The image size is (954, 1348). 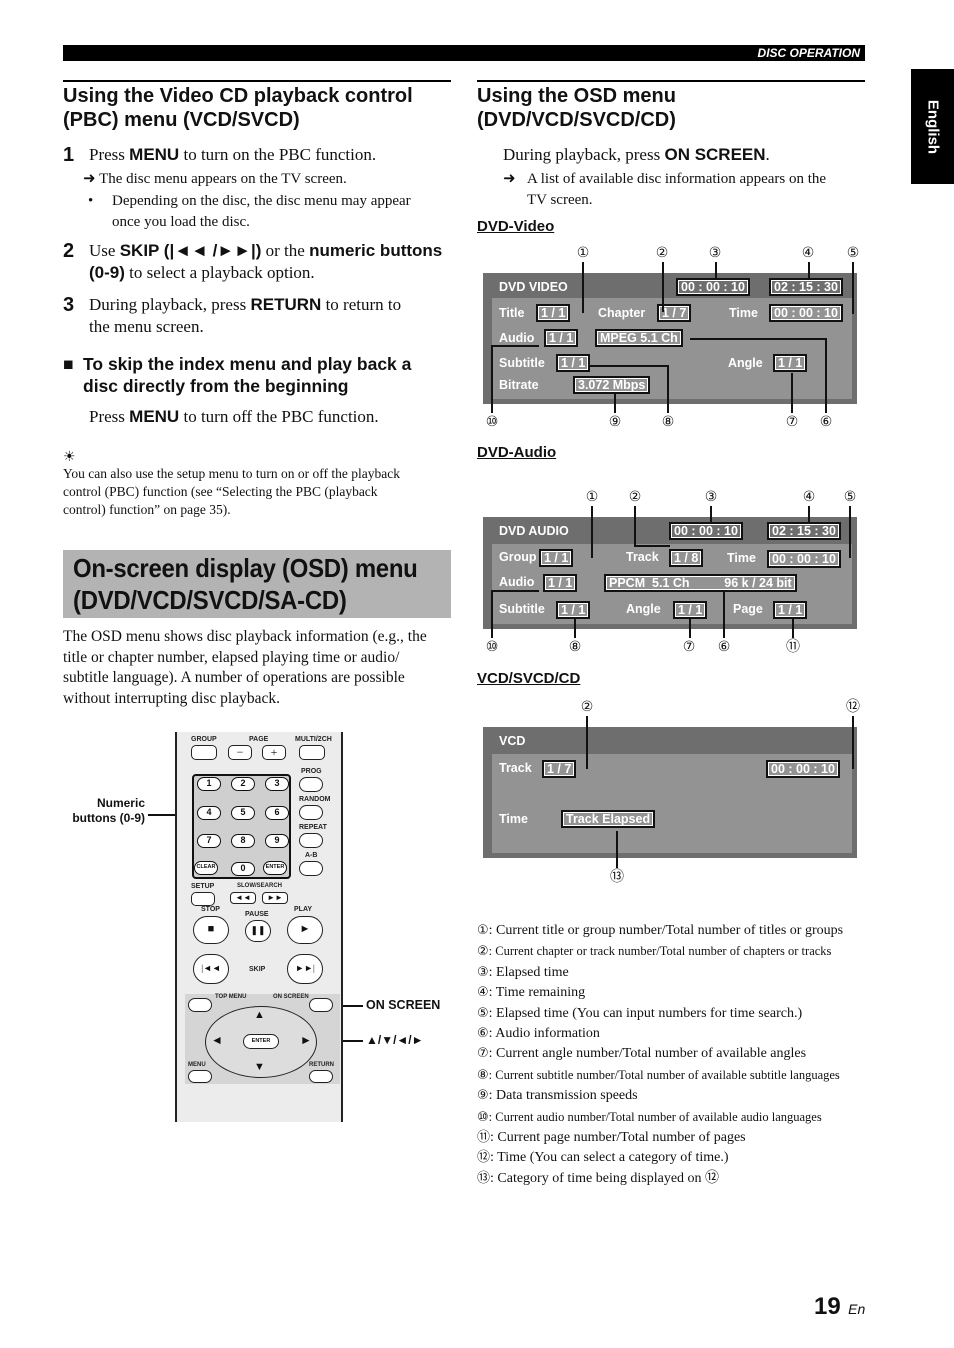 What do you see at coordinates (311, 868) in the screenshot?
I see `a-b-button` at bounding box center [311, 868].